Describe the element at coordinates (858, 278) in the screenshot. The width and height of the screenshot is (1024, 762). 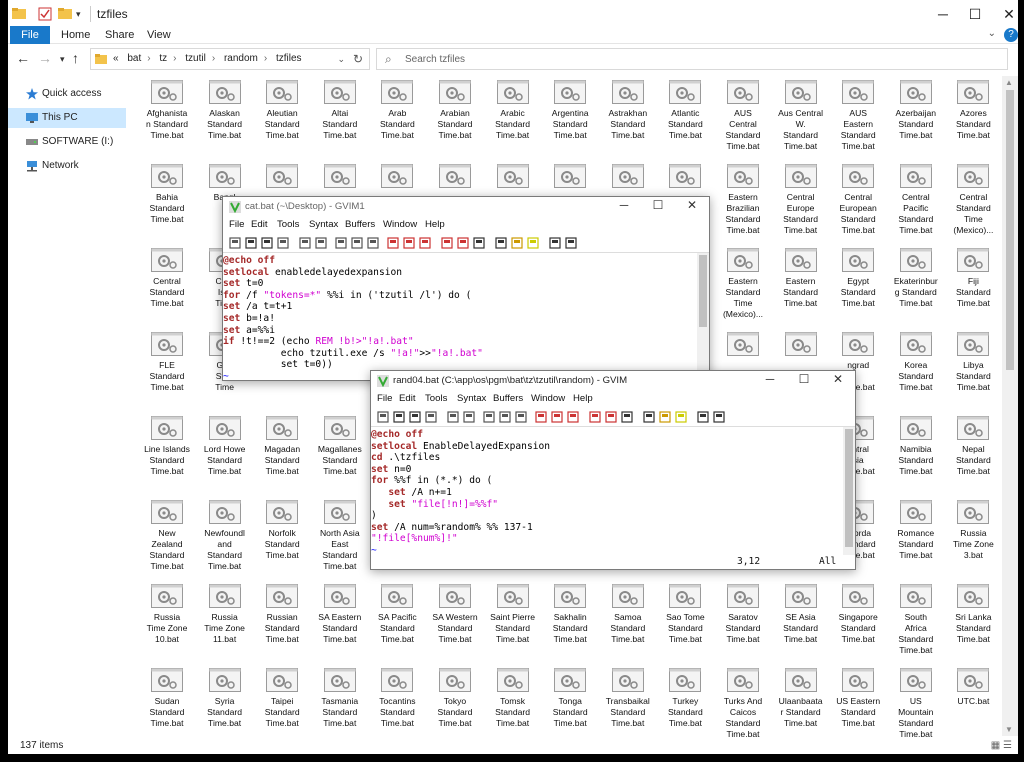
I see `file-item: Egypt Standard Time.bat` at that location.